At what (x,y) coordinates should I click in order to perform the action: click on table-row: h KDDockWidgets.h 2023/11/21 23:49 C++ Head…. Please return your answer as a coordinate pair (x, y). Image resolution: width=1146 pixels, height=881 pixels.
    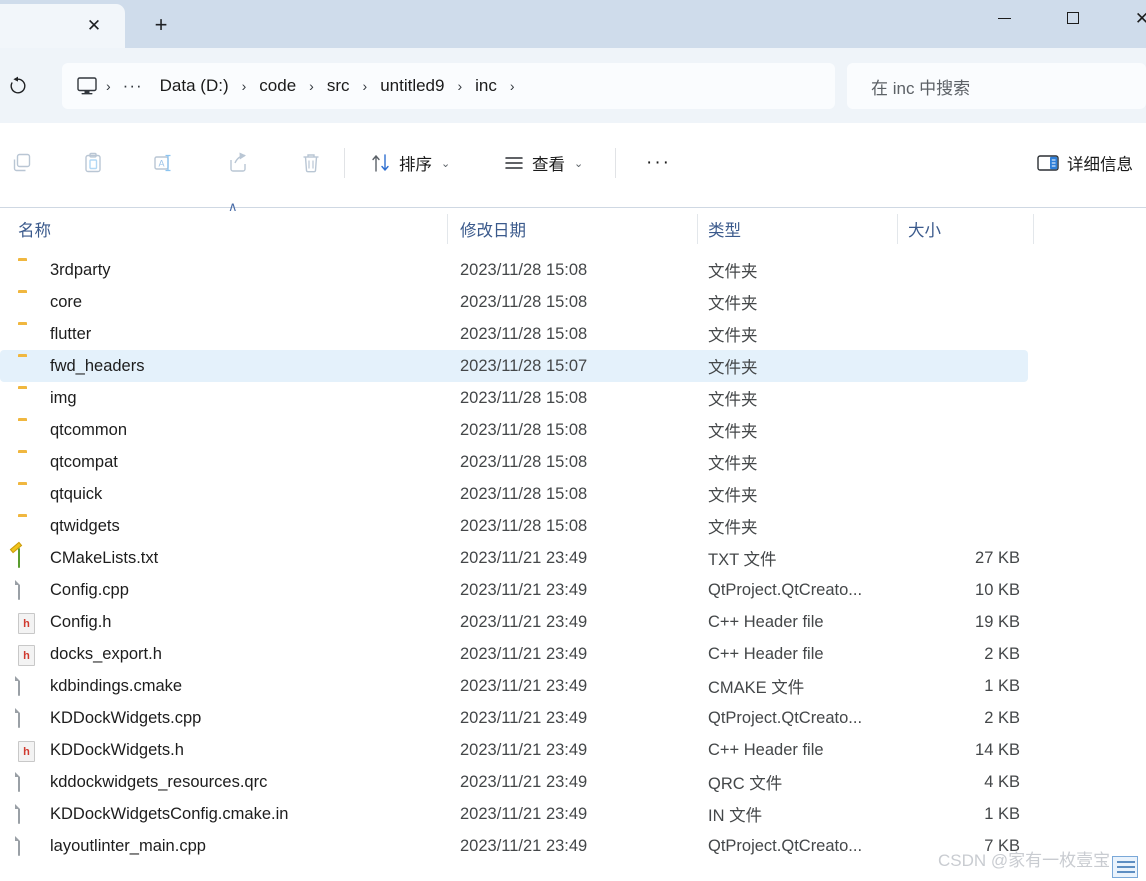
    Looking at the image, I should click on (573, 750).